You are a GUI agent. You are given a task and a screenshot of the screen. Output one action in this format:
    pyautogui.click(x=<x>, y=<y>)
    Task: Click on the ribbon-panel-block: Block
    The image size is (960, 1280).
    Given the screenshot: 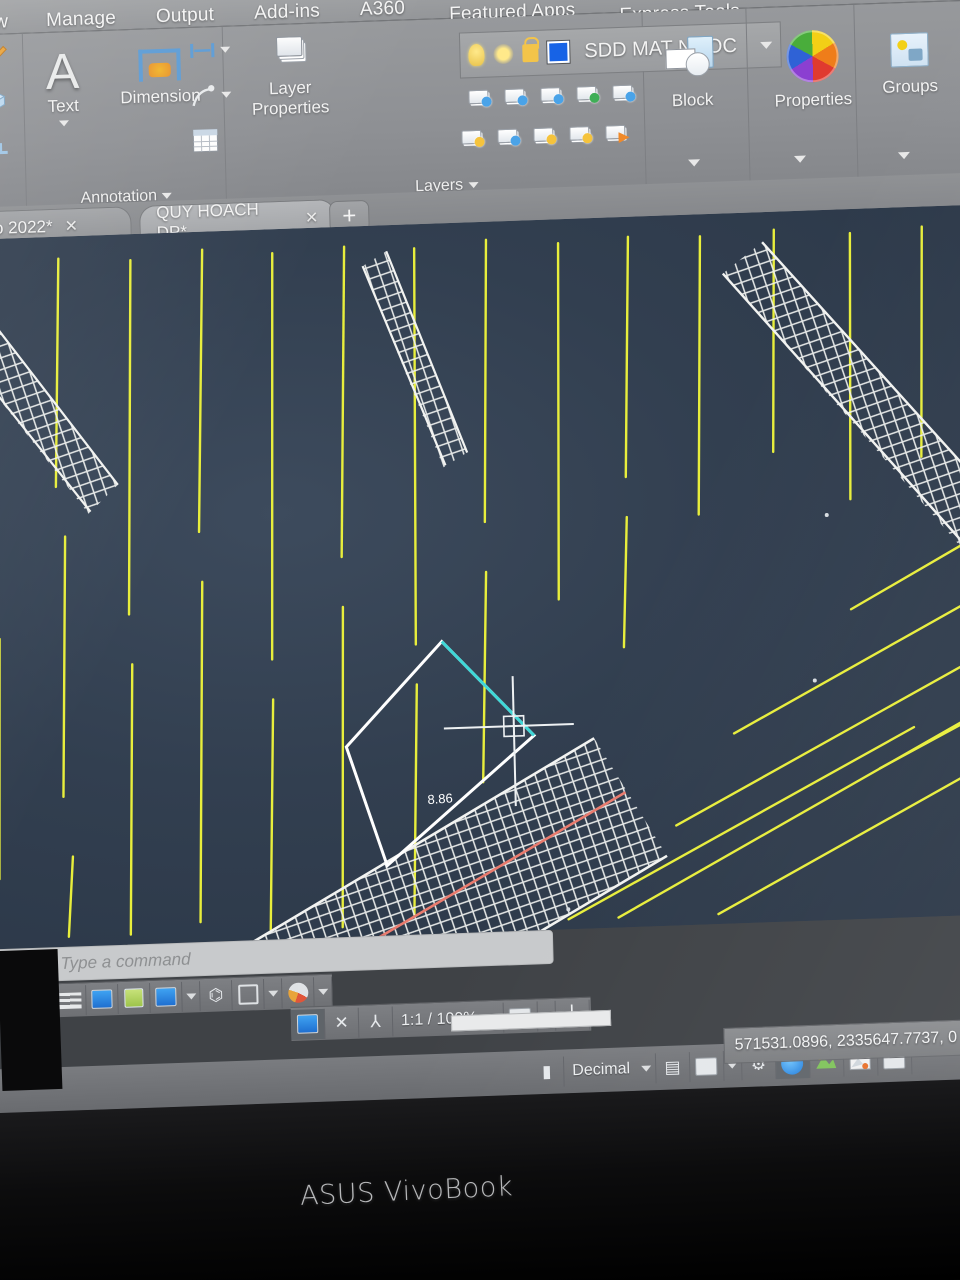 What is the action you would take?
    pyautogui.click(x=696, y=100)
    